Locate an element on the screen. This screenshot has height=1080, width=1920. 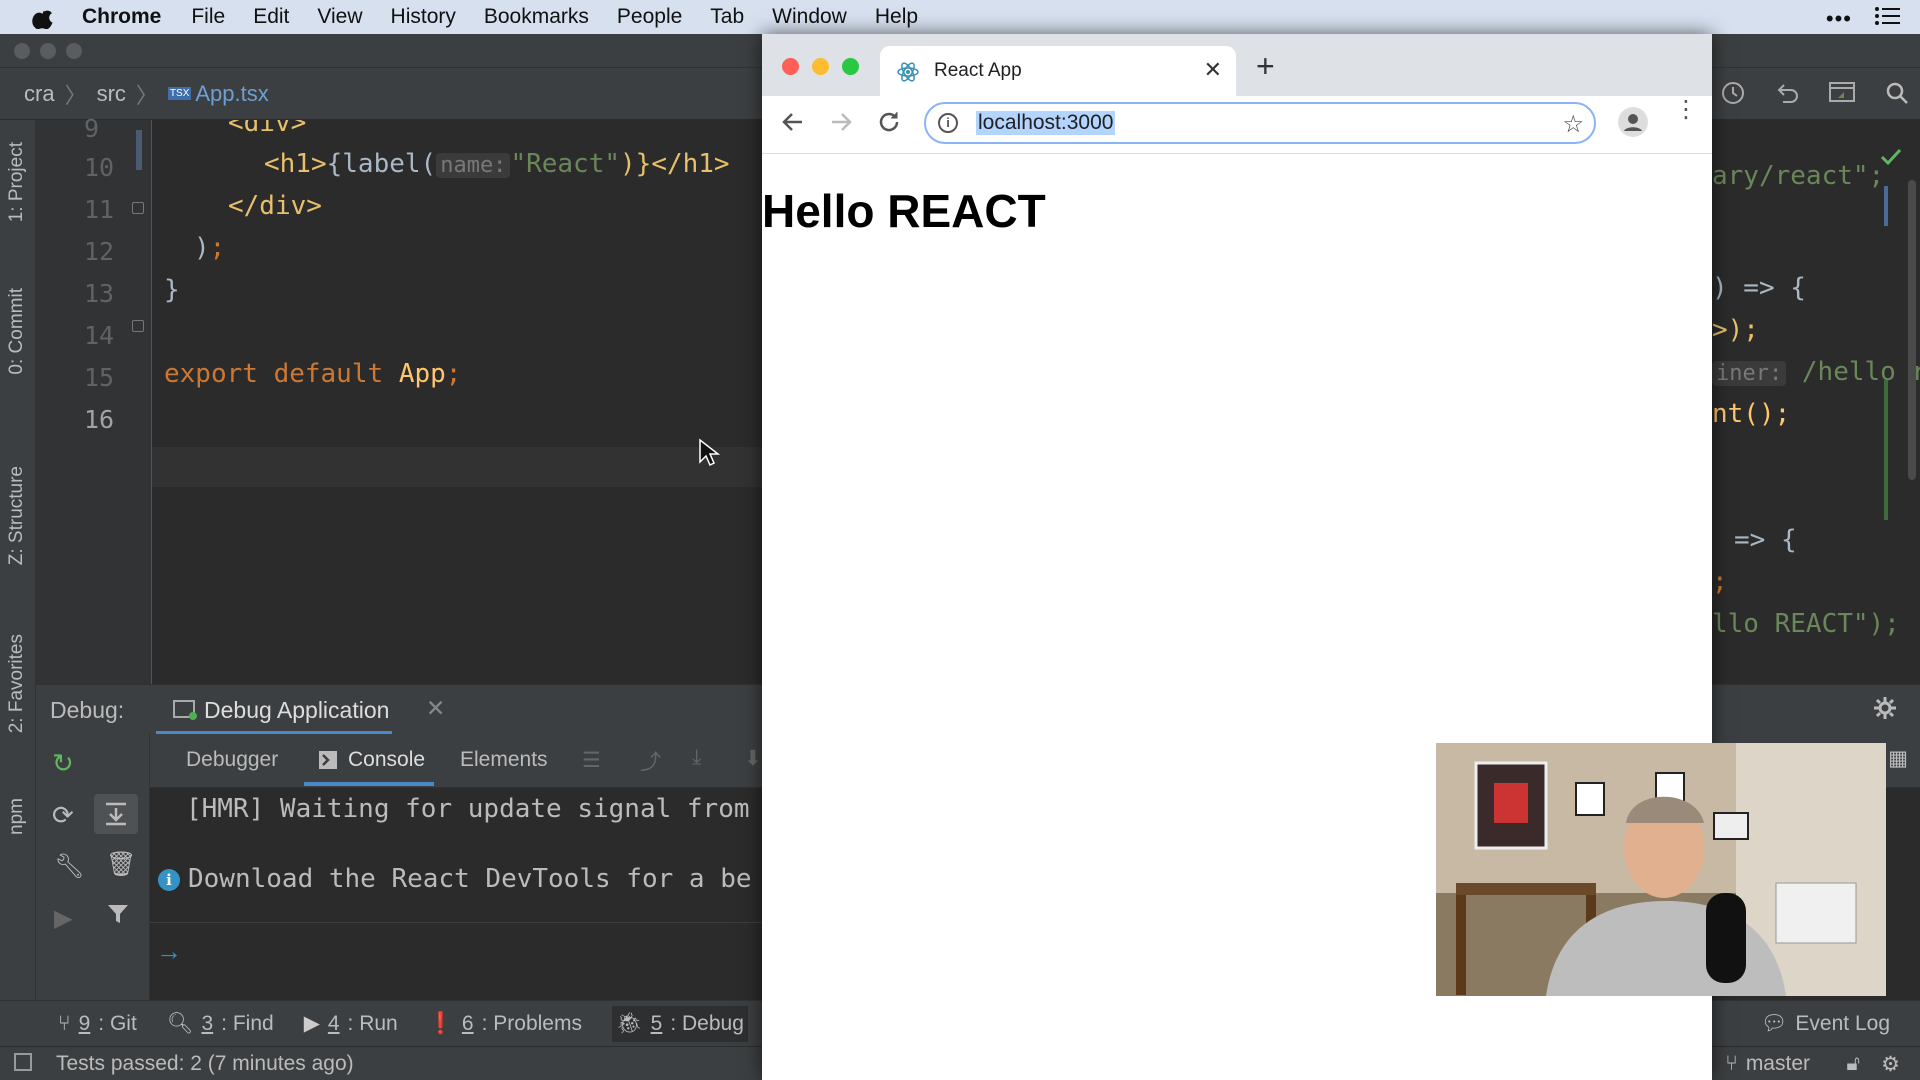
force-step-into-icon: ⬇ is located at coordinates (753, 758).